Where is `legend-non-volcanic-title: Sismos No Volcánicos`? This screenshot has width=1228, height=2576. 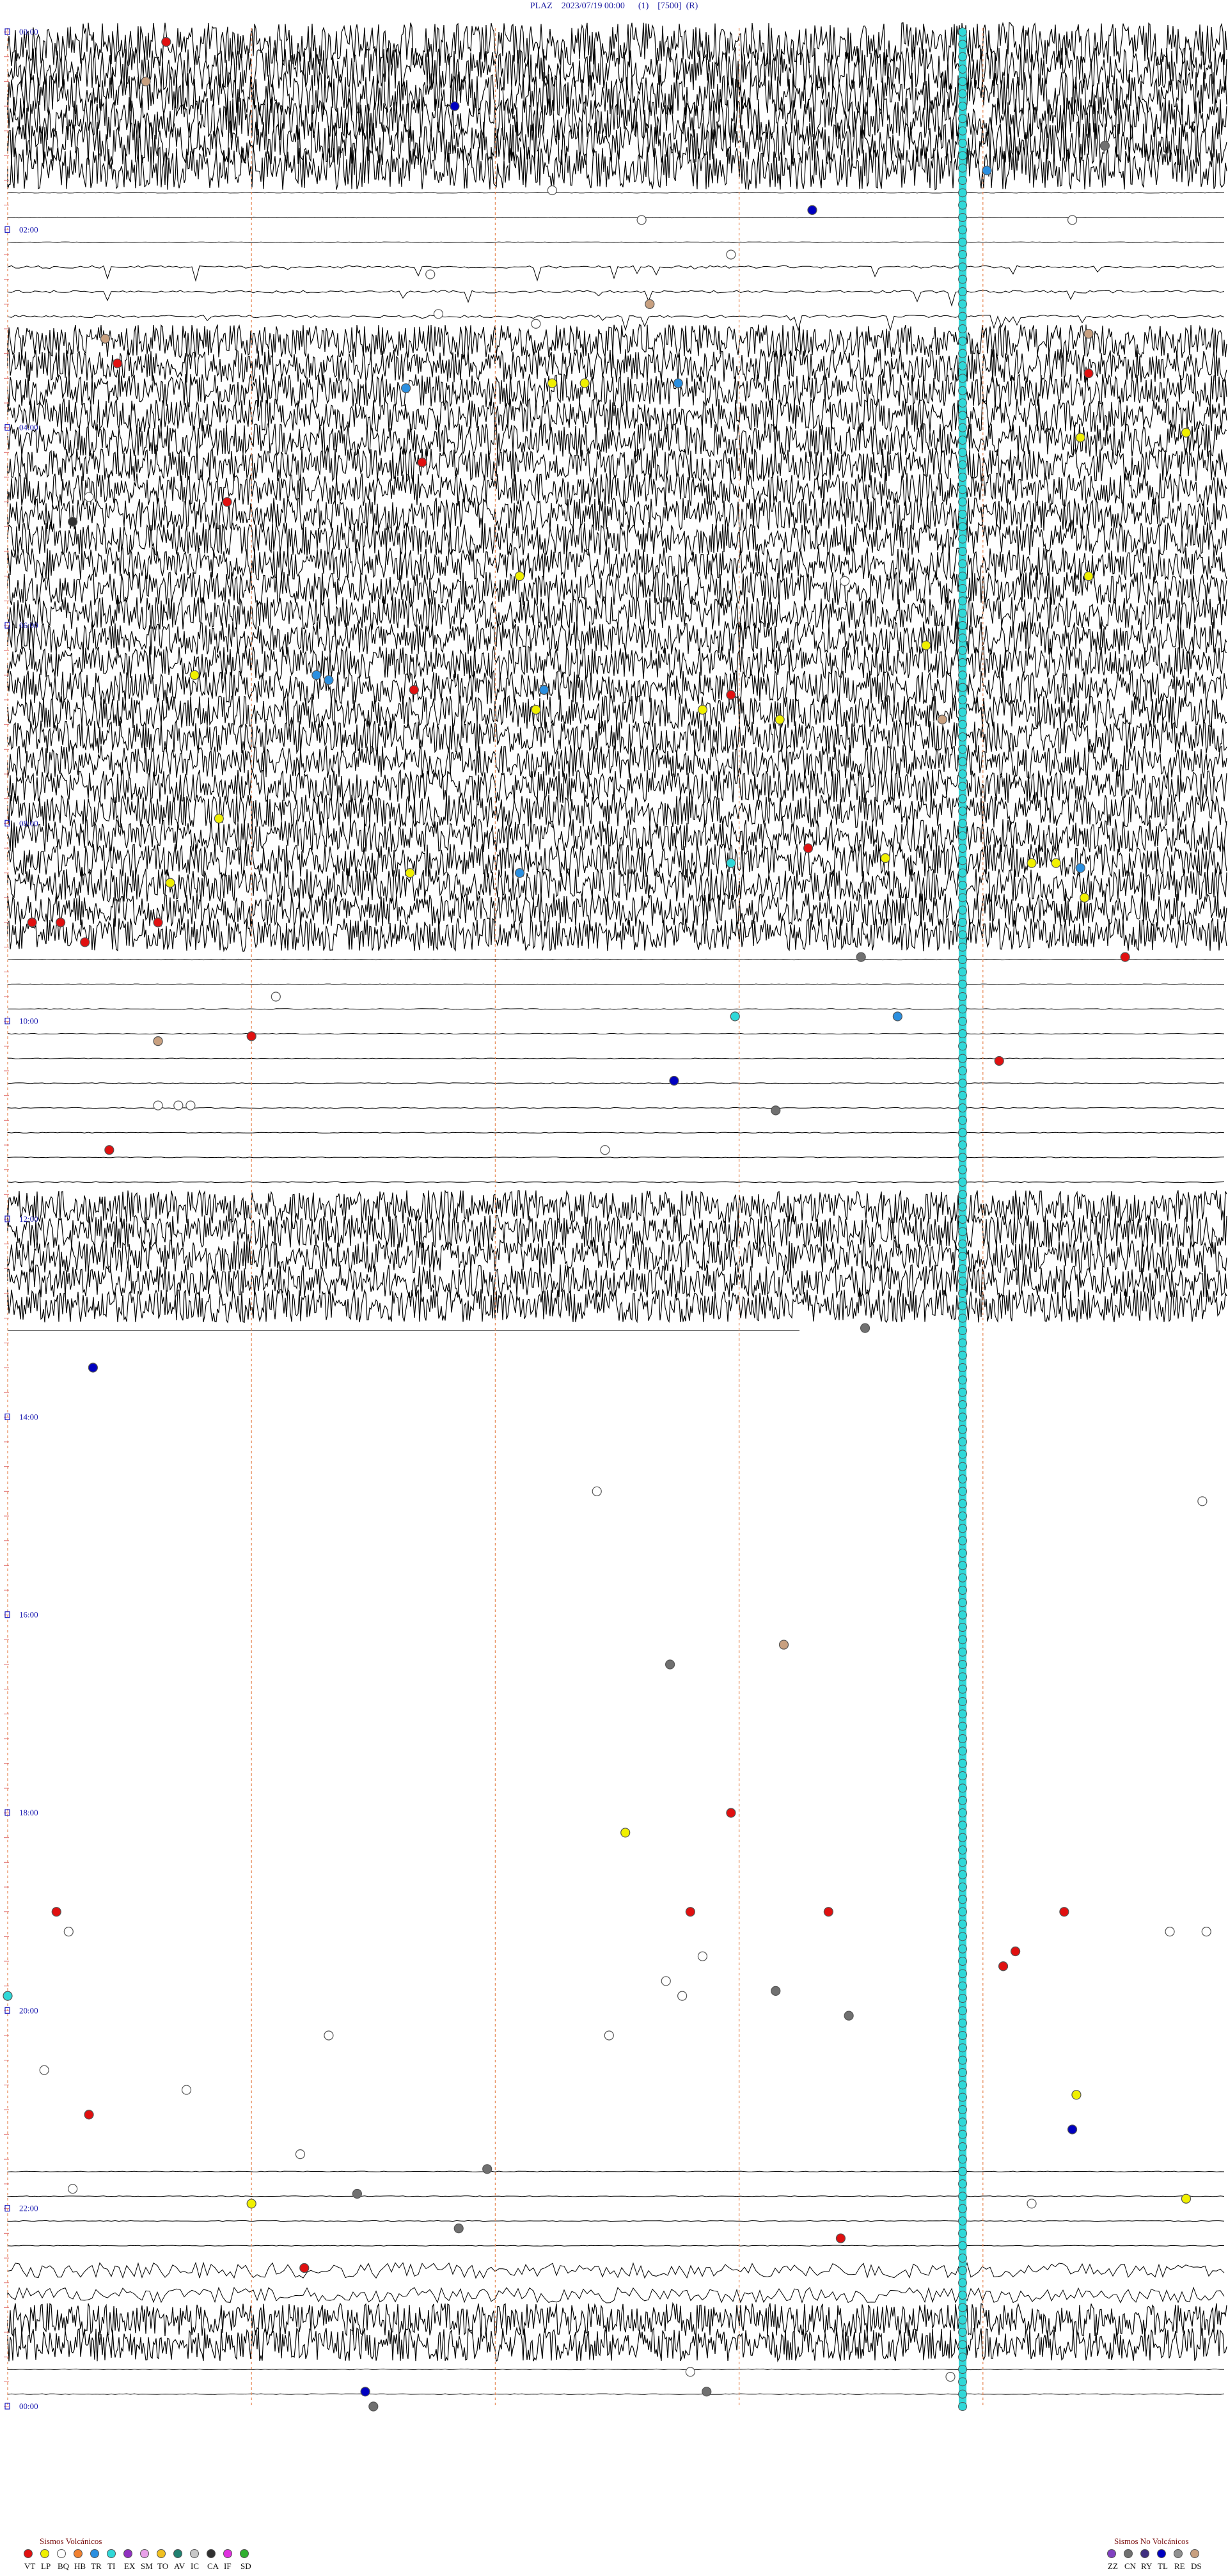
legend-non-volcanic-title: Sismos No Volcánicos is located at coordinates (1151, 2541).